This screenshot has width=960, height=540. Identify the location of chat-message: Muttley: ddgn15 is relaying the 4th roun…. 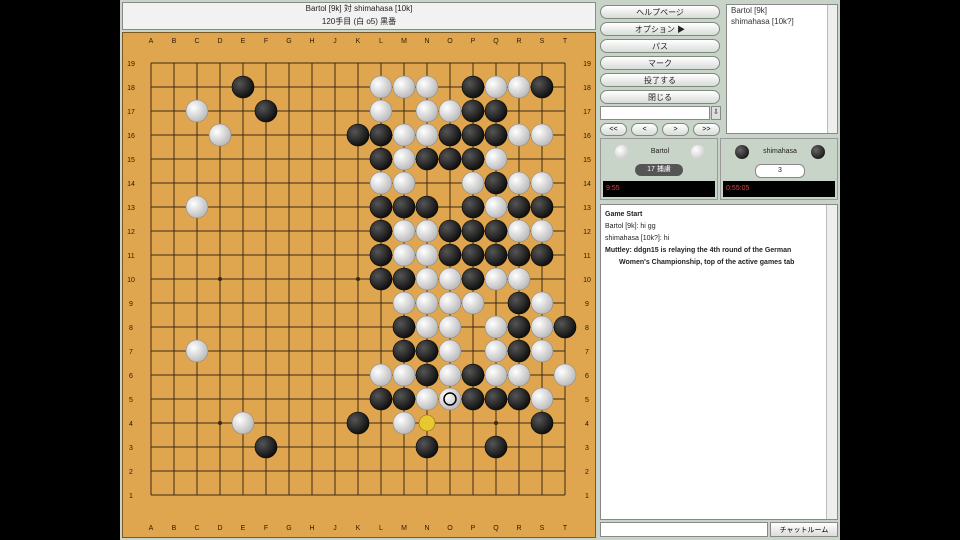
(698, 250).